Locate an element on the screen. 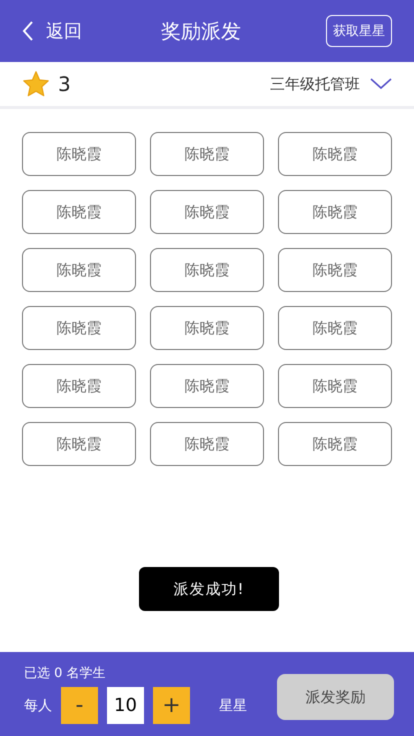  get-stars-button: 获取星星 is located at coordinates (359, 31).